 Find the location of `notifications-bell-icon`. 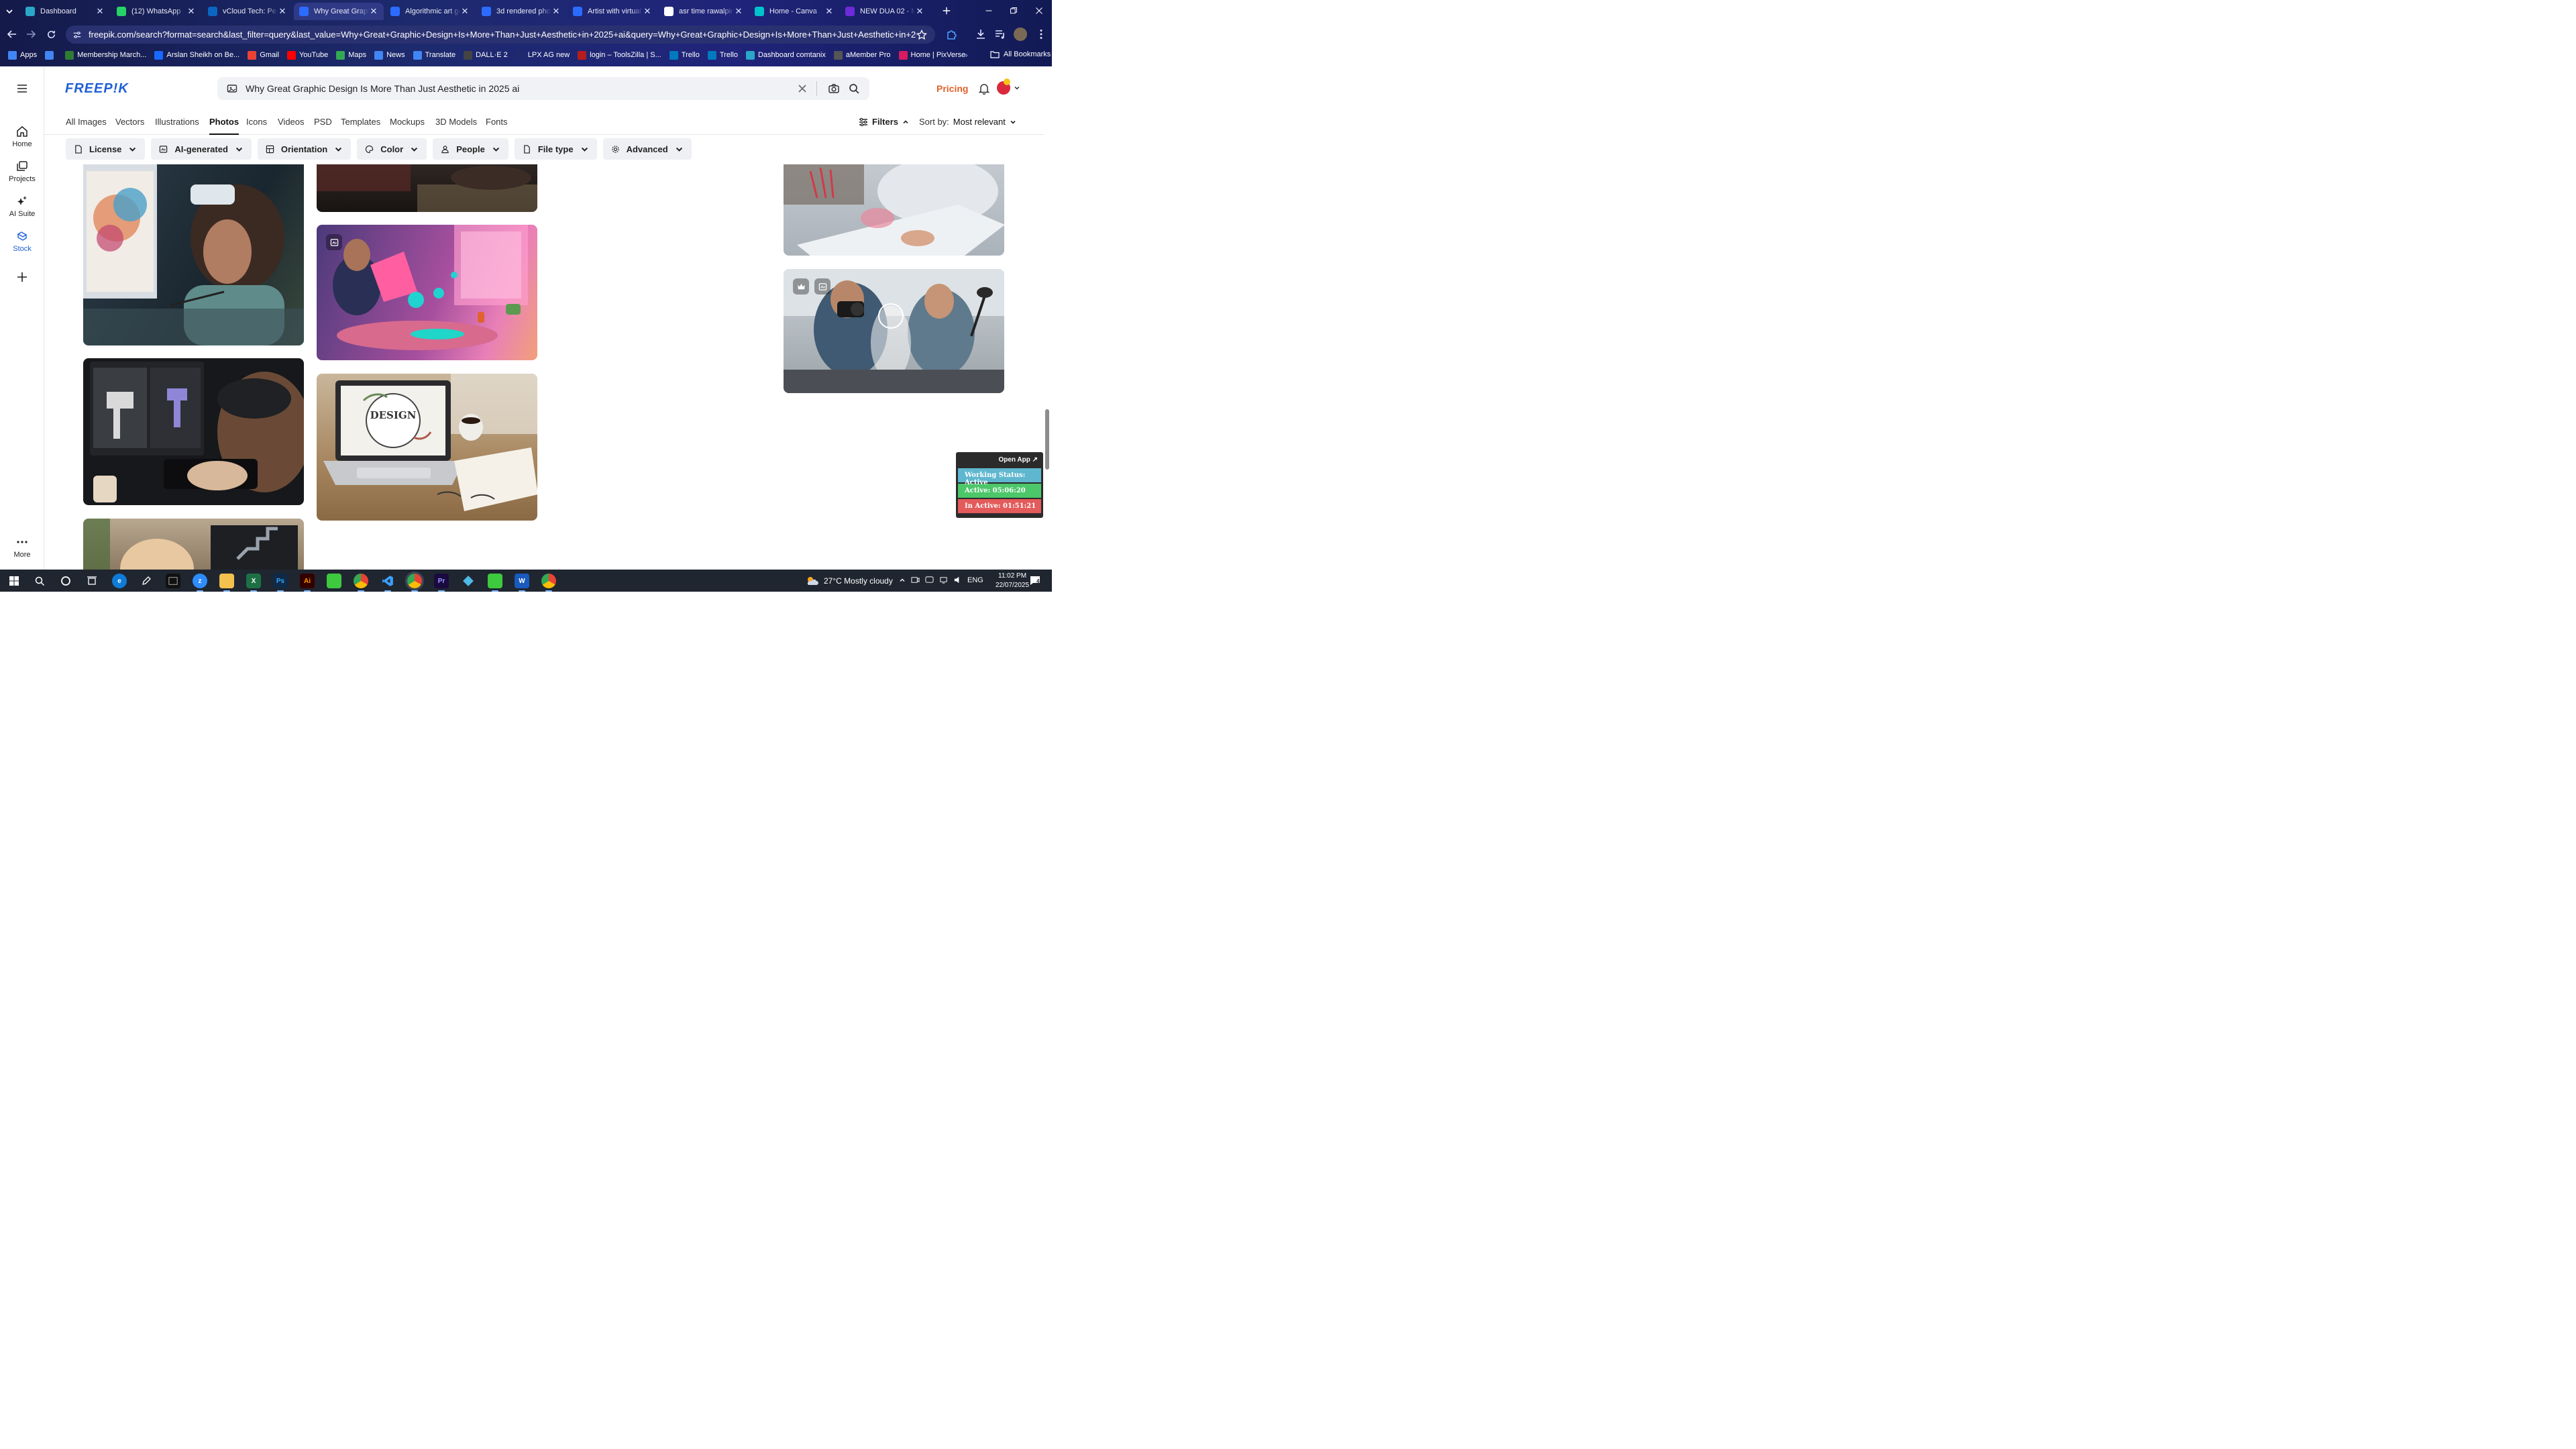

notifications-bell-icon is located at coordinates (984, 89).